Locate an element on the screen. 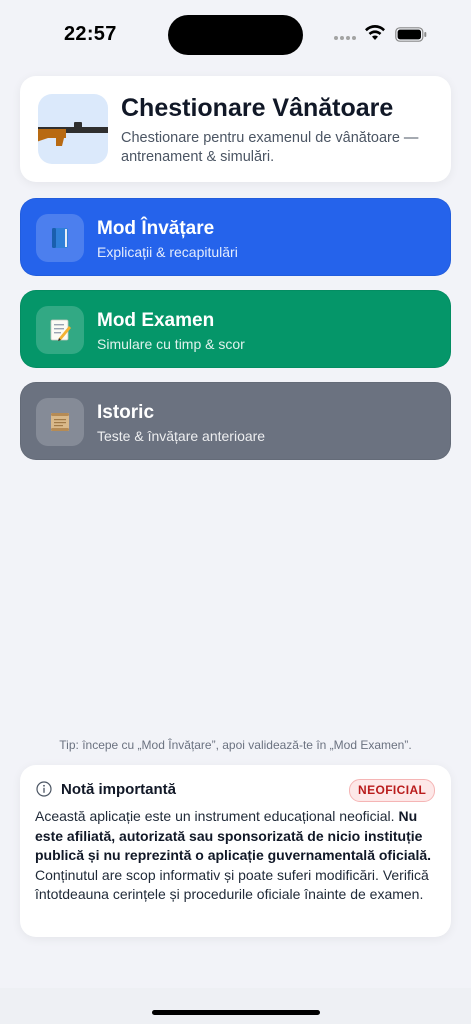 The image size is (471, 1024). history-button: Istoric Teste & învățare anterioare is located at coordinates (235, 421).